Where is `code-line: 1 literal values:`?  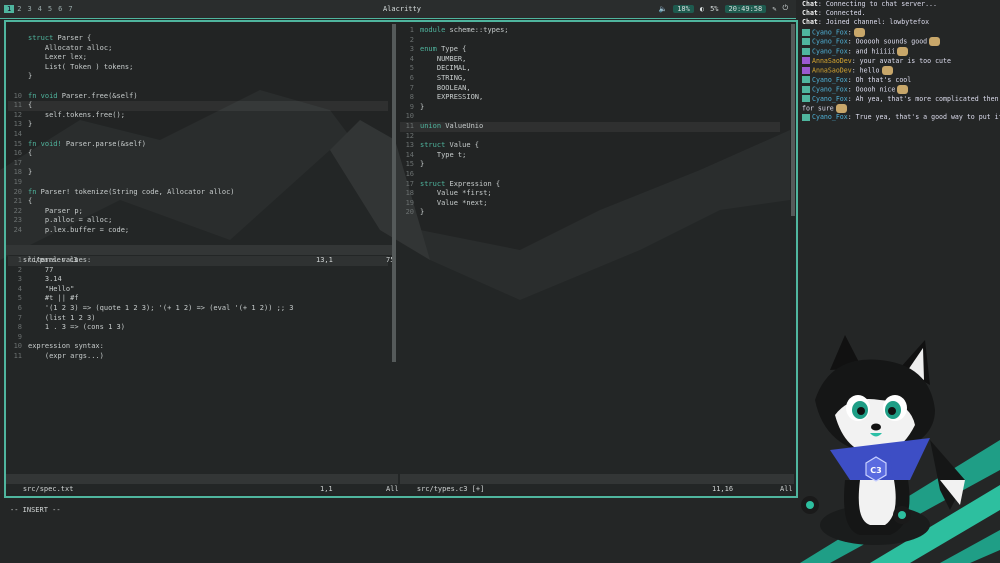 code-line: 1 literal values: is located at coordinates (198, 261).